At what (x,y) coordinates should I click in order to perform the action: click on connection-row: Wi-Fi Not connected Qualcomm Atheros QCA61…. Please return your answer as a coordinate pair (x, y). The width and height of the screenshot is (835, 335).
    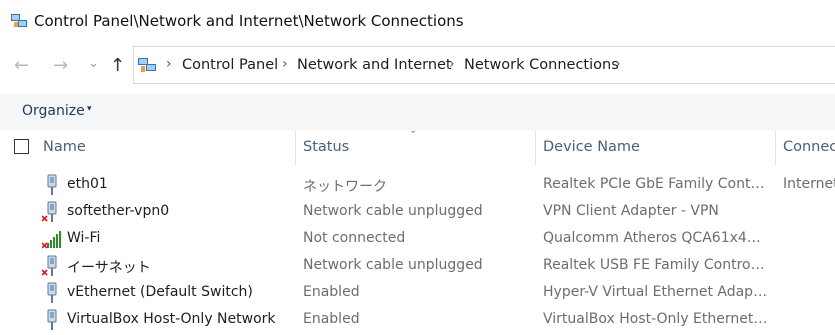
    Looking at the image, I should click on (417, 238).